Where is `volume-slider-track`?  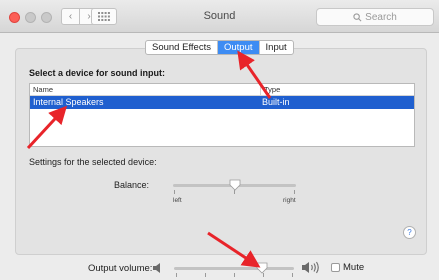
volume-slider-track is located at coordinates (234, 268).